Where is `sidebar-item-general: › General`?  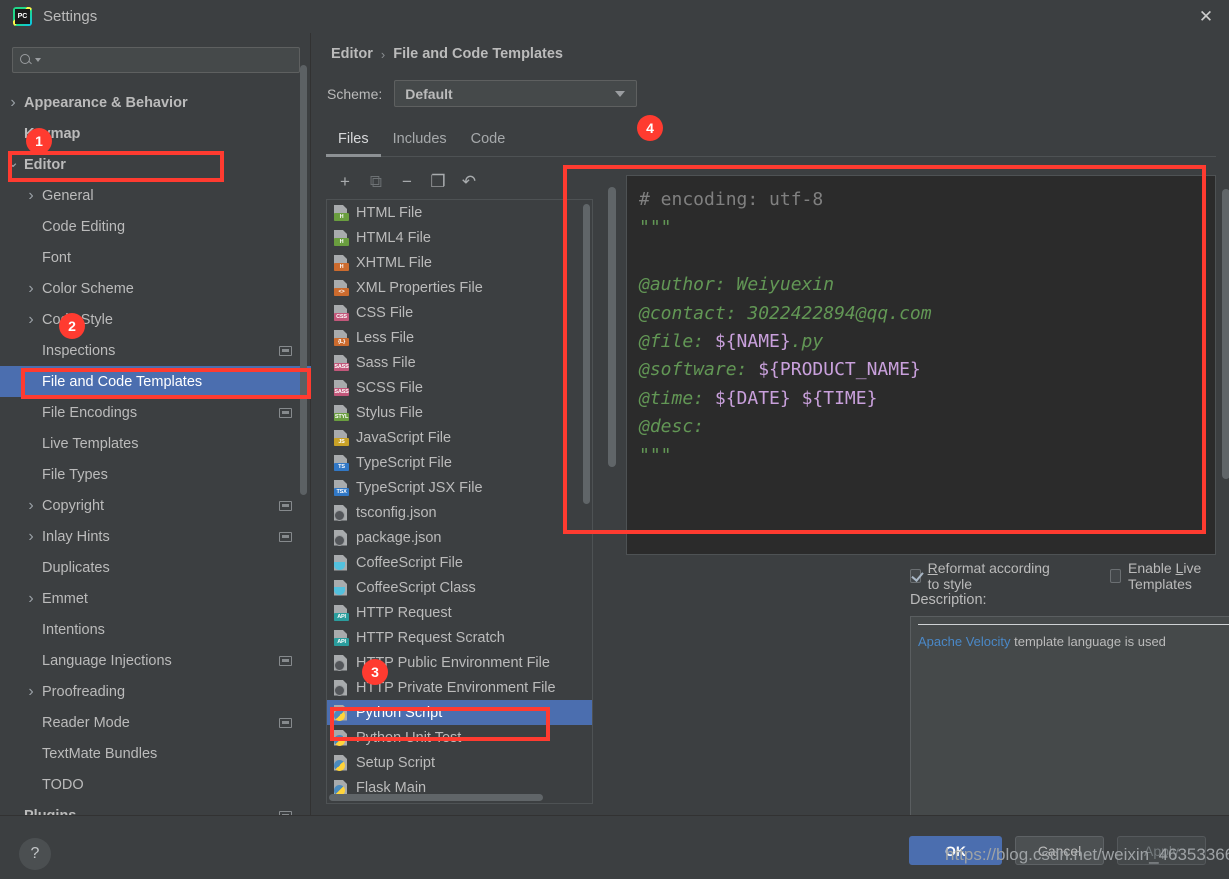 sidebar-item-general: › General is located at coordinates (155, 195).